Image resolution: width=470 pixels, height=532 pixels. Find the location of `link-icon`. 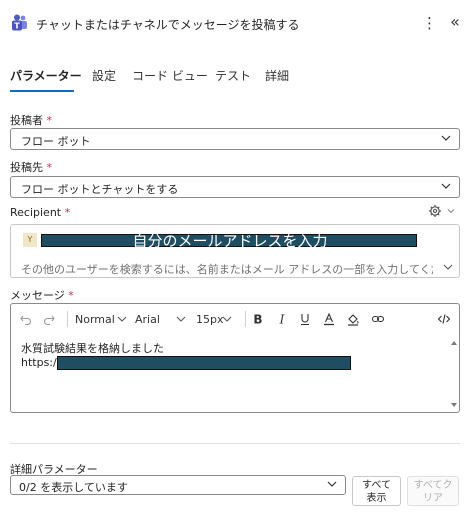

link-icon is located at coordinates (378, 319).